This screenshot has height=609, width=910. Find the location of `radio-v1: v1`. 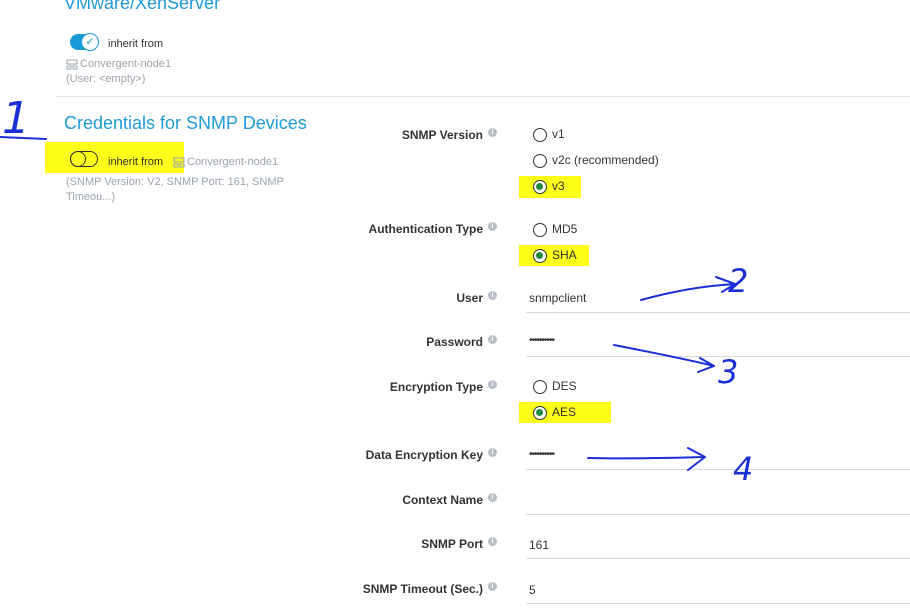

radio-v1: v1 is located at coordinates (549, 135).